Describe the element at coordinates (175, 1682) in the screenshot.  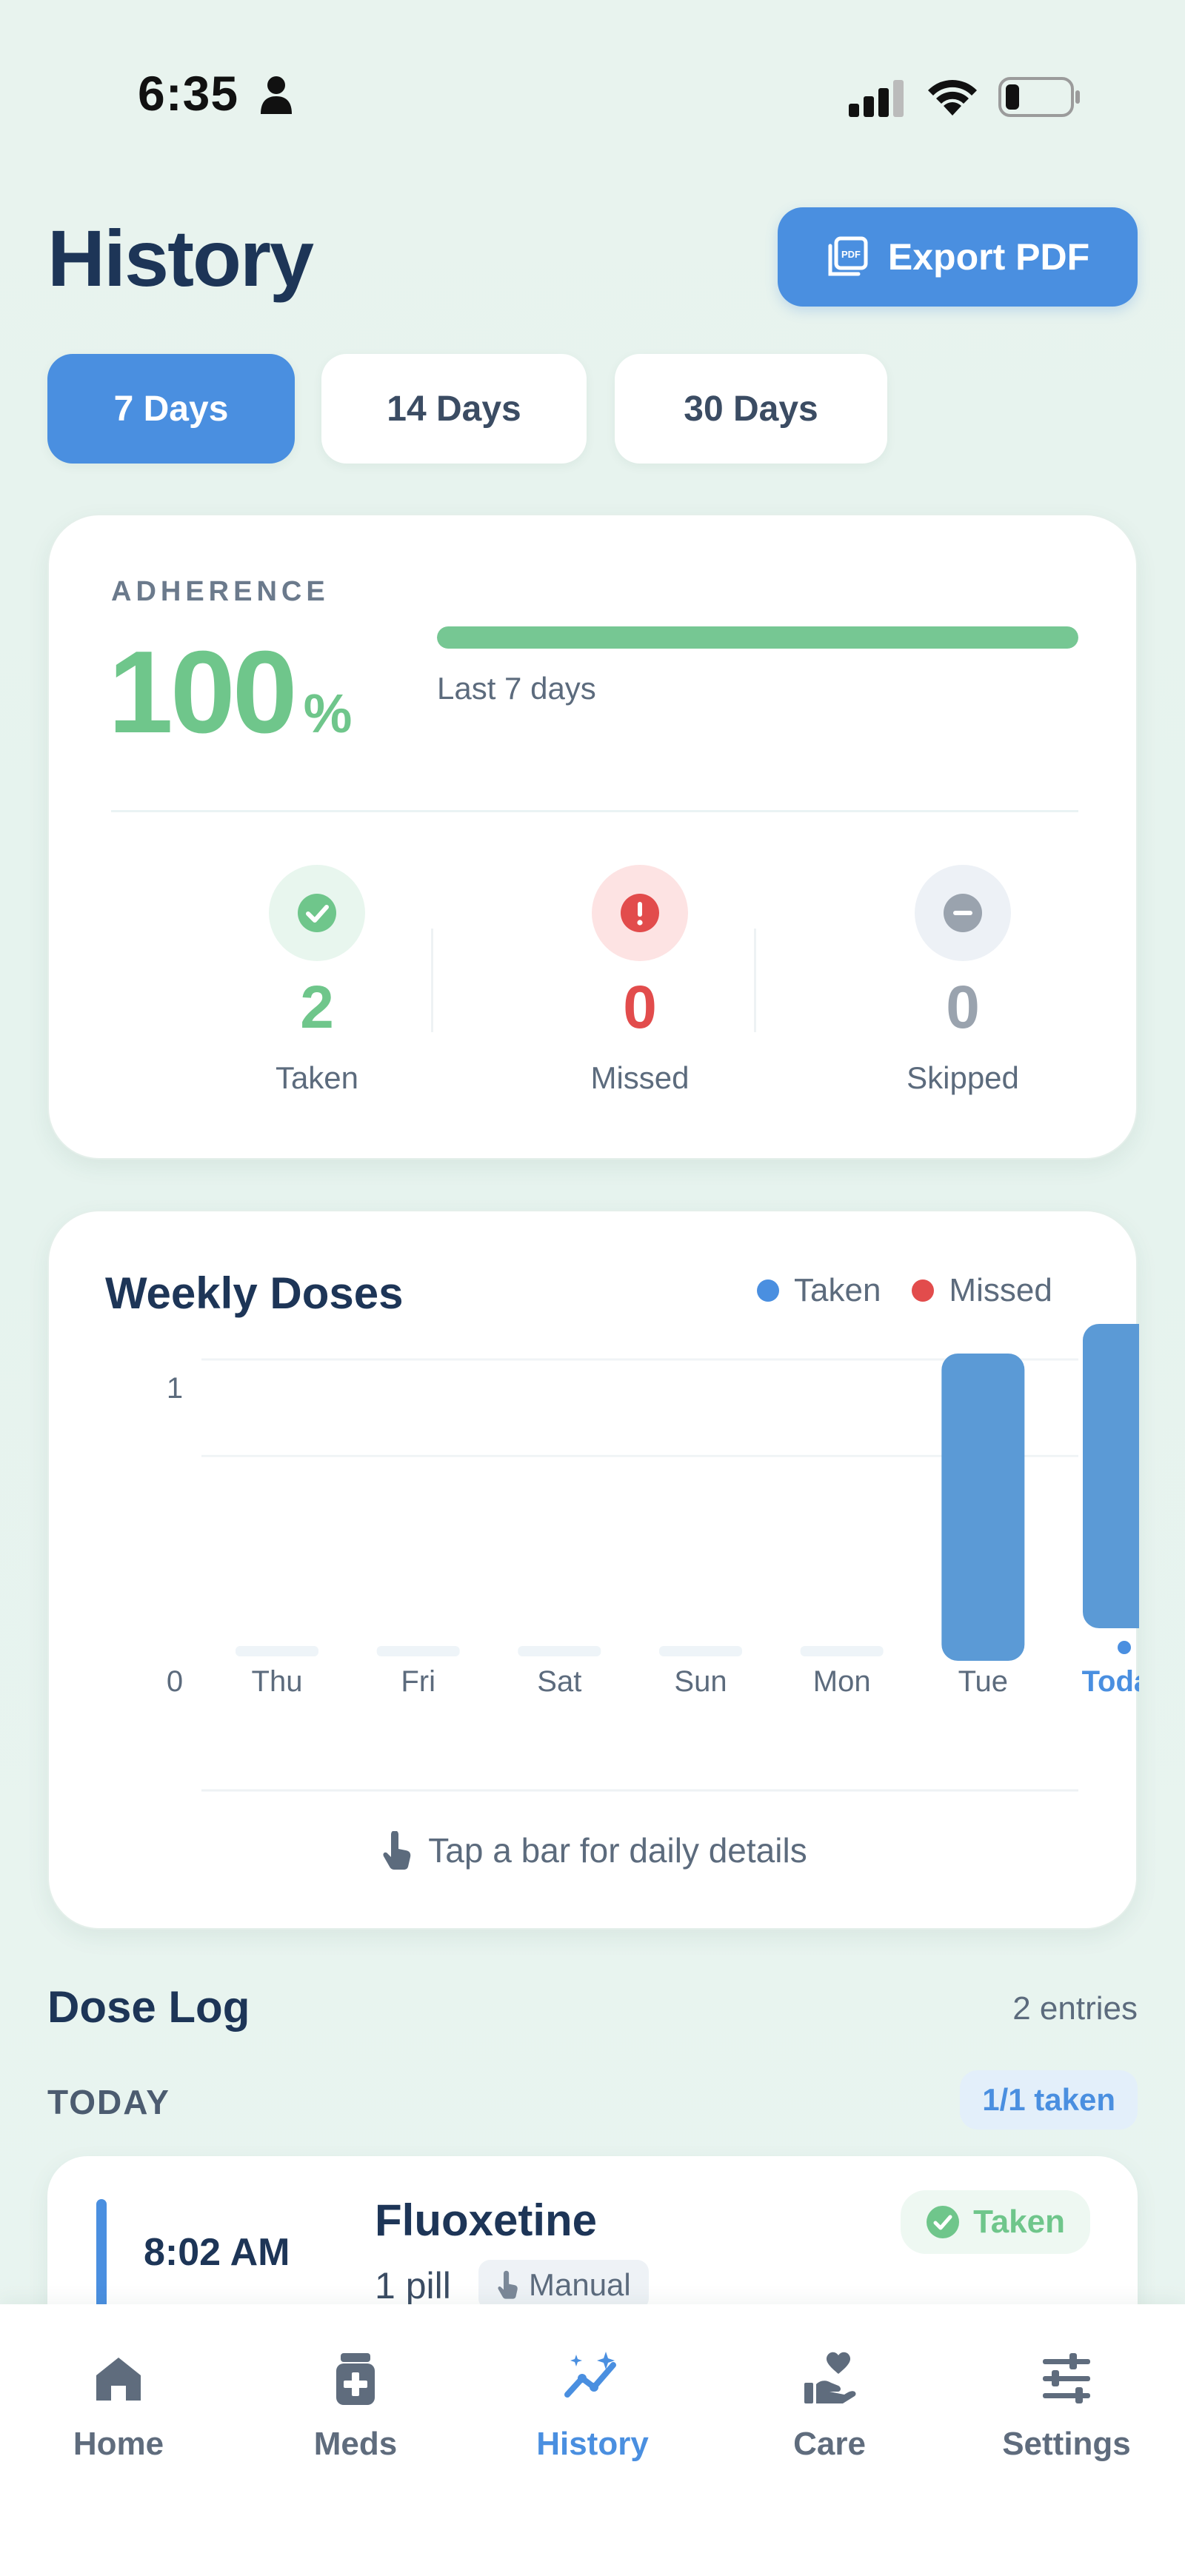
I see `y-tick-label: 0` at that location.